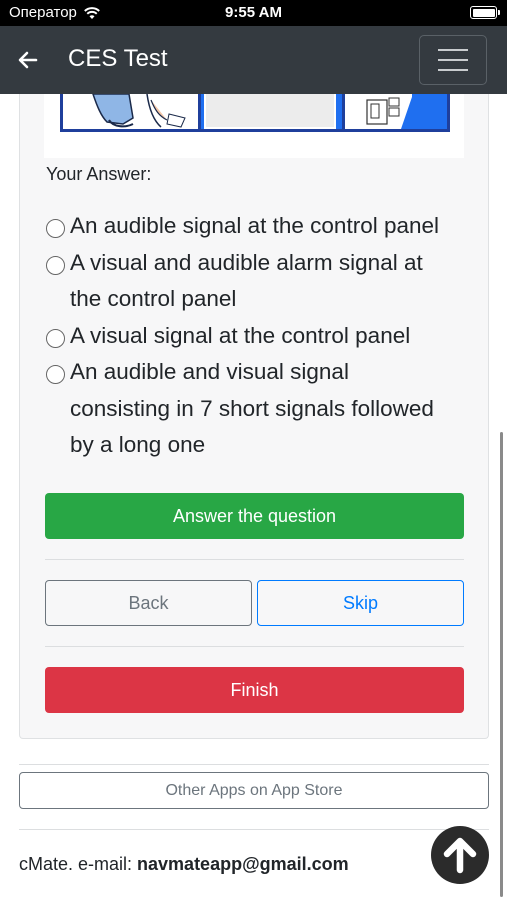  What do you see at coordinates (99, 174) in the screenshot?
I see `your-answer-label: Your Answer:` at bounding box center [99, 174].